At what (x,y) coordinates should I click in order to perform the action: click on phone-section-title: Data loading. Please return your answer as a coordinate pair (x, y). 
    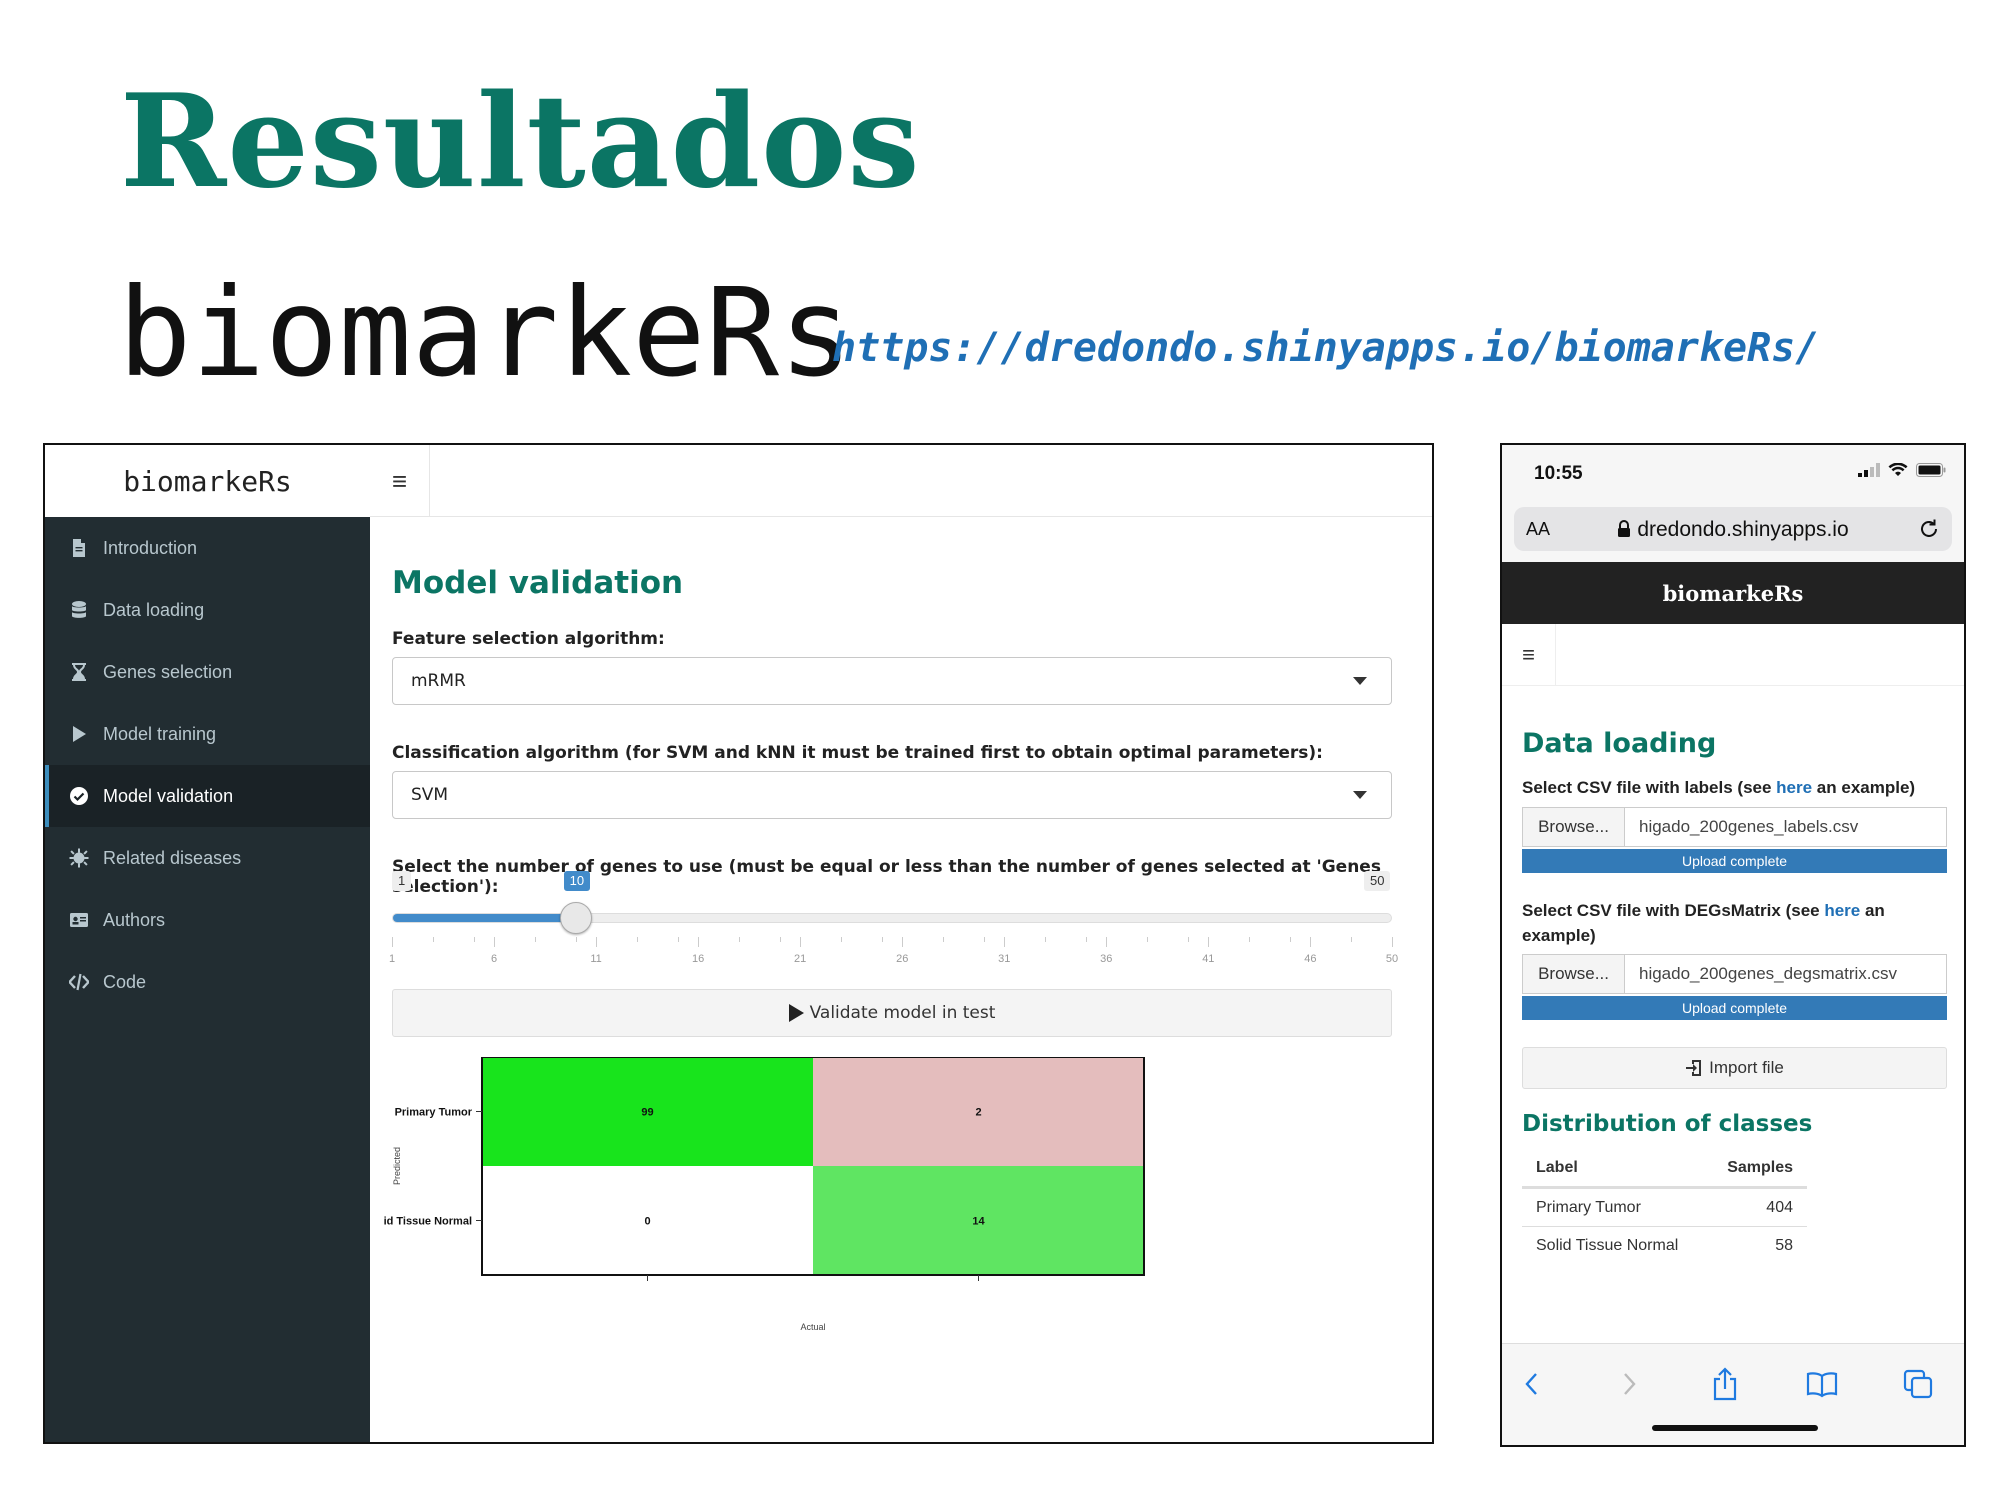
    Looking at the image, I should click on (1619, 743).